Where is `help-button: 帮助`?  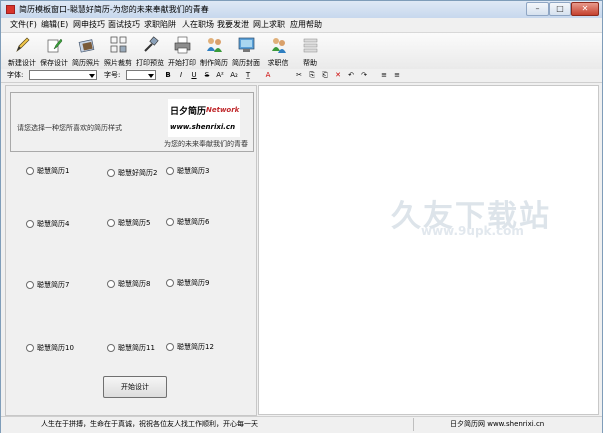
help-button: 帮助 is located at coordinates (310, 51).